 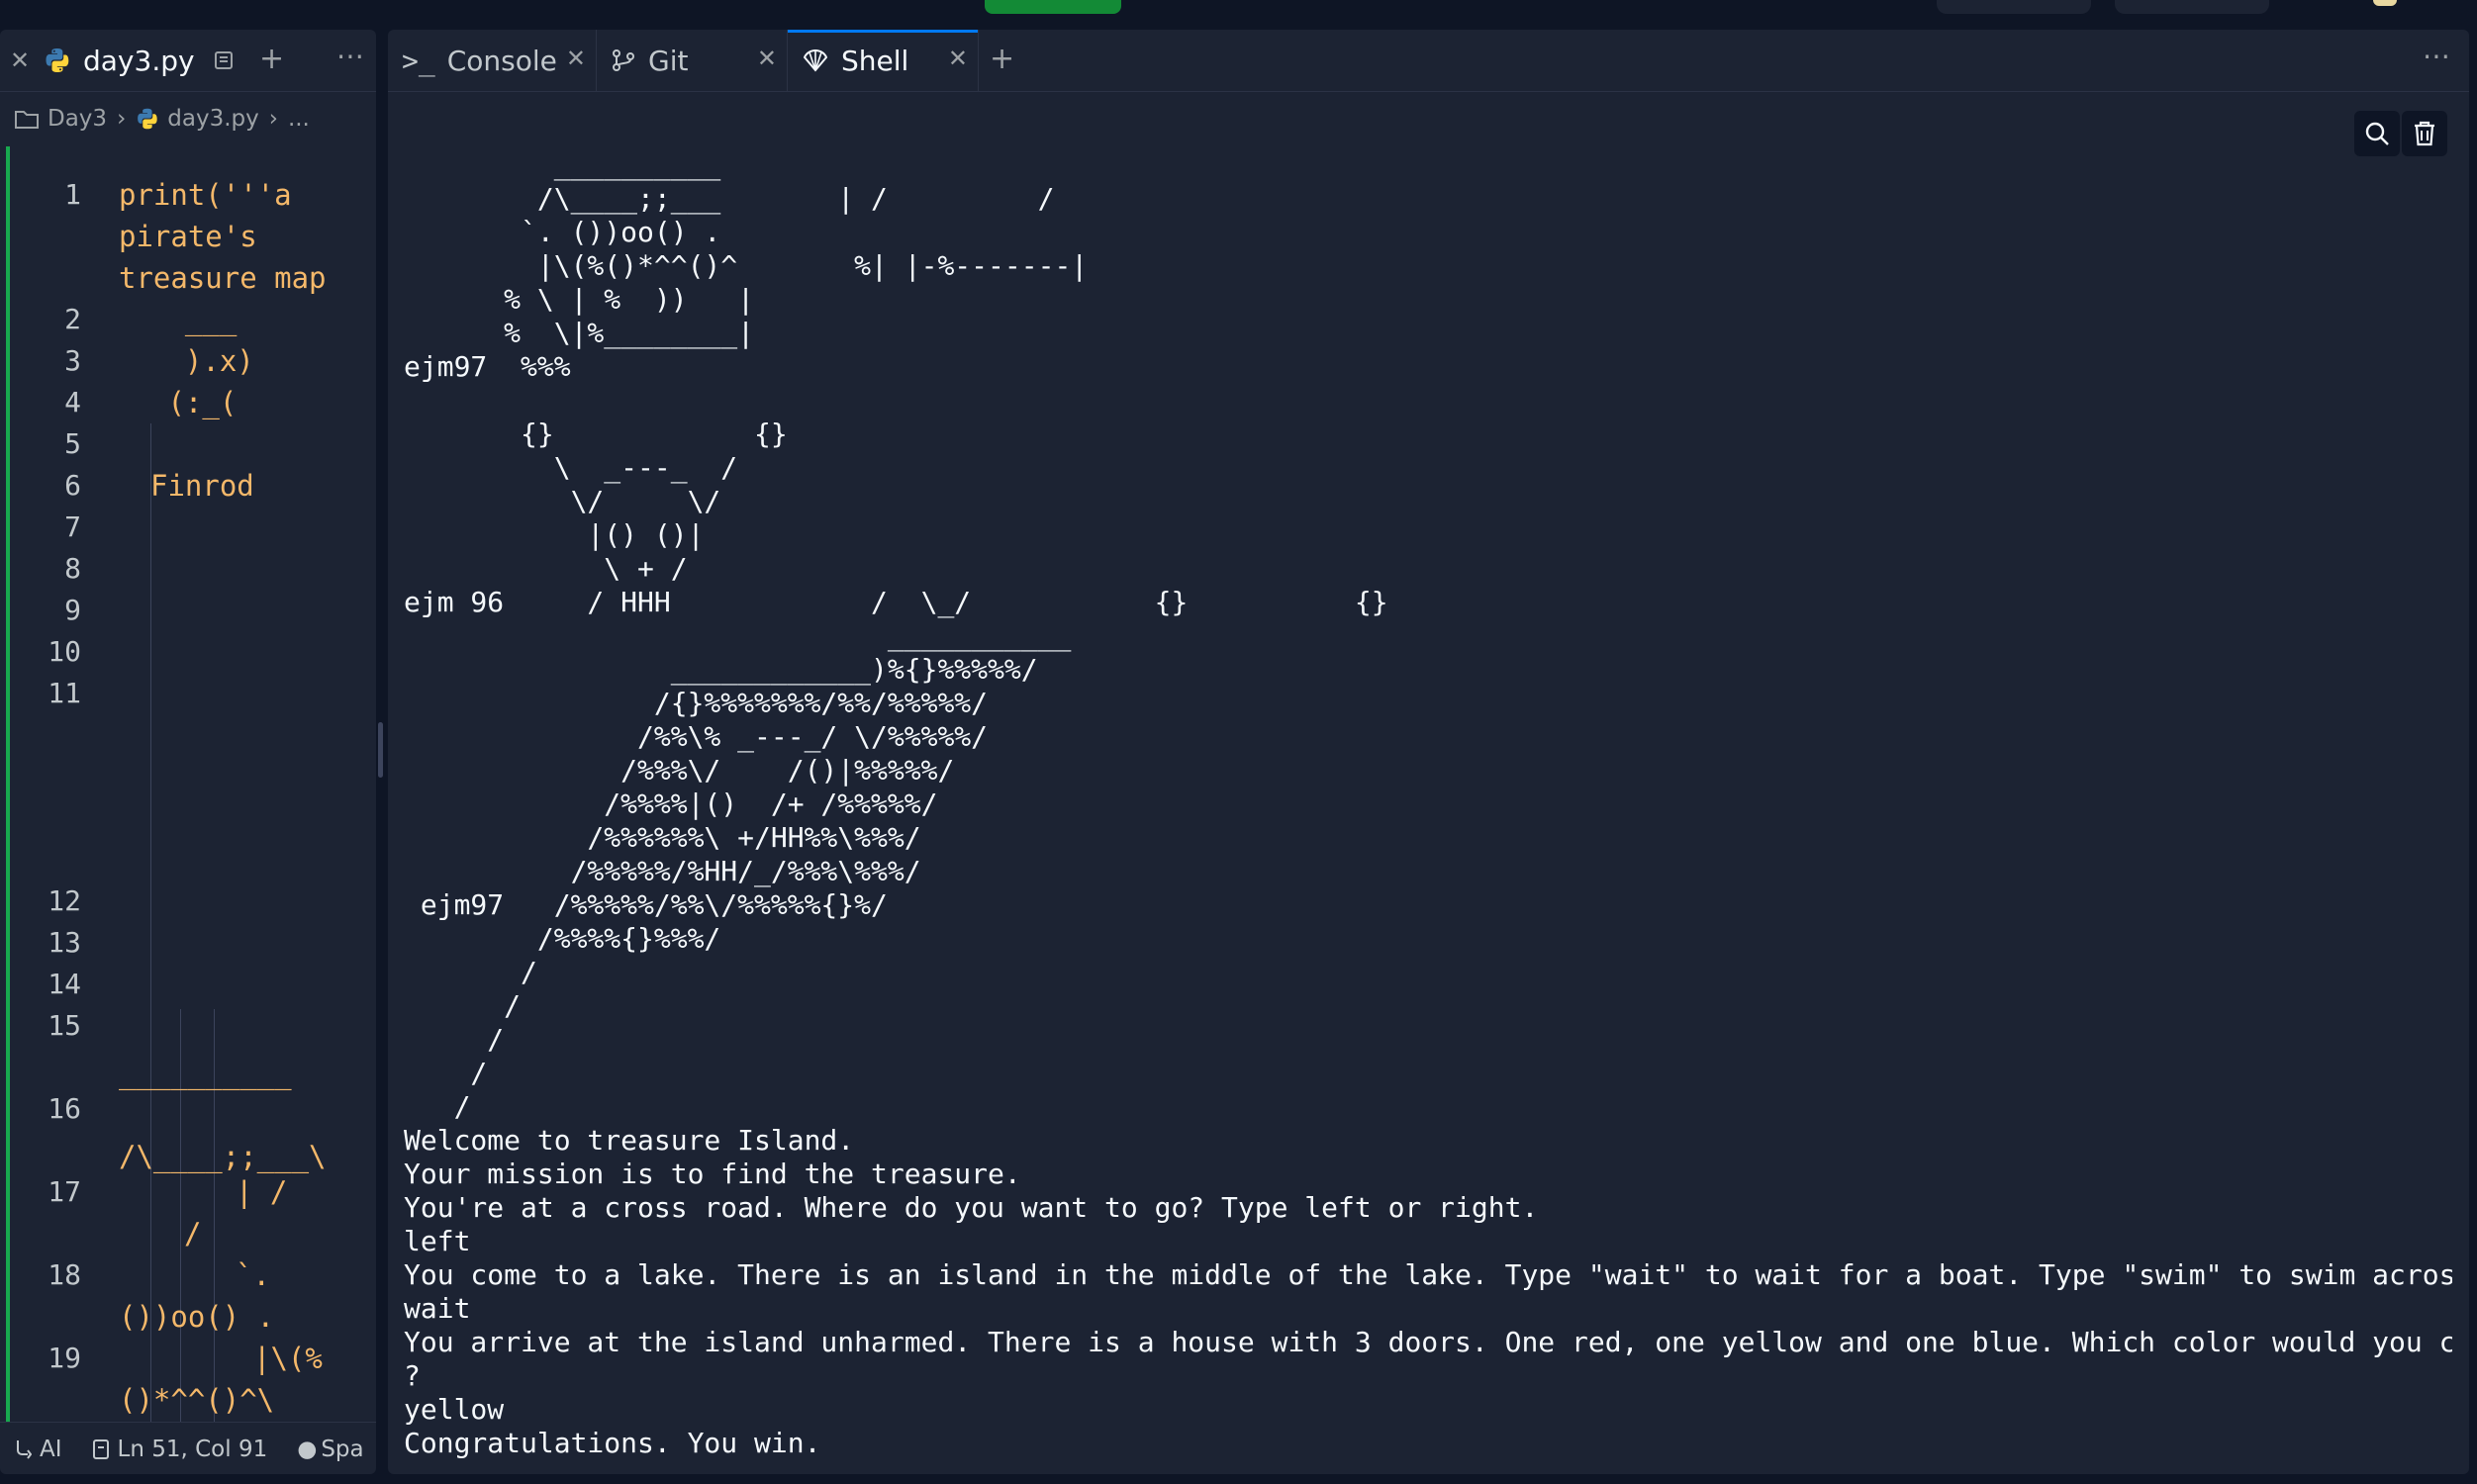 I want to click on git-branch-icon, so click(x=624, y=60).